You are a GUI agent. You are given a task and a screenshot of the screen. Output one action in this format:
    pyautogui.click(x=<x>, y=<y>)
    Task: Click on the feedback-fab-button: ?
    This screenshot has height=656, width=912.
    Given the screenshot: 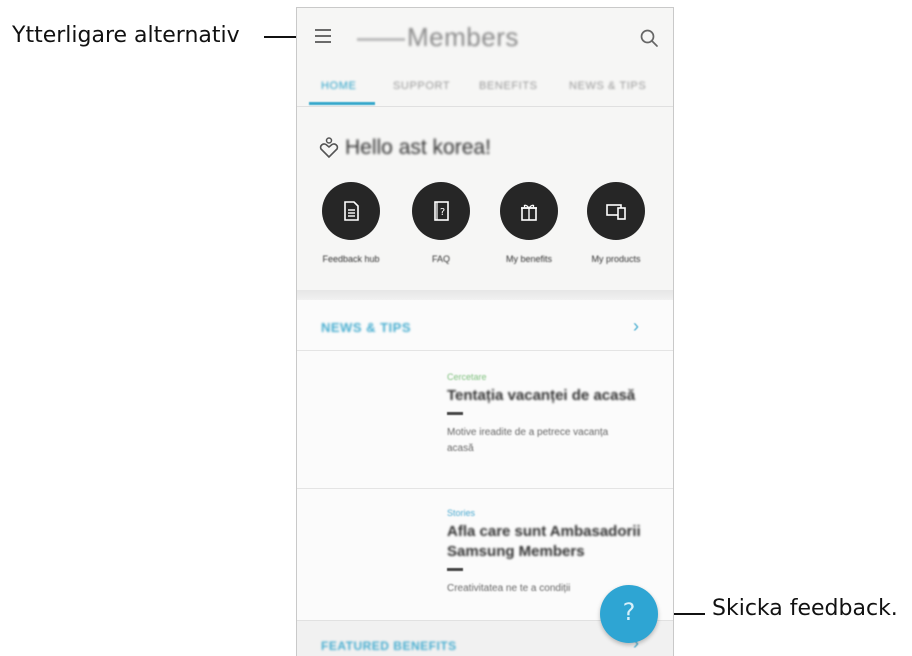 What is the action you would take?
    pyautogui.click(x=629, y=614)
    